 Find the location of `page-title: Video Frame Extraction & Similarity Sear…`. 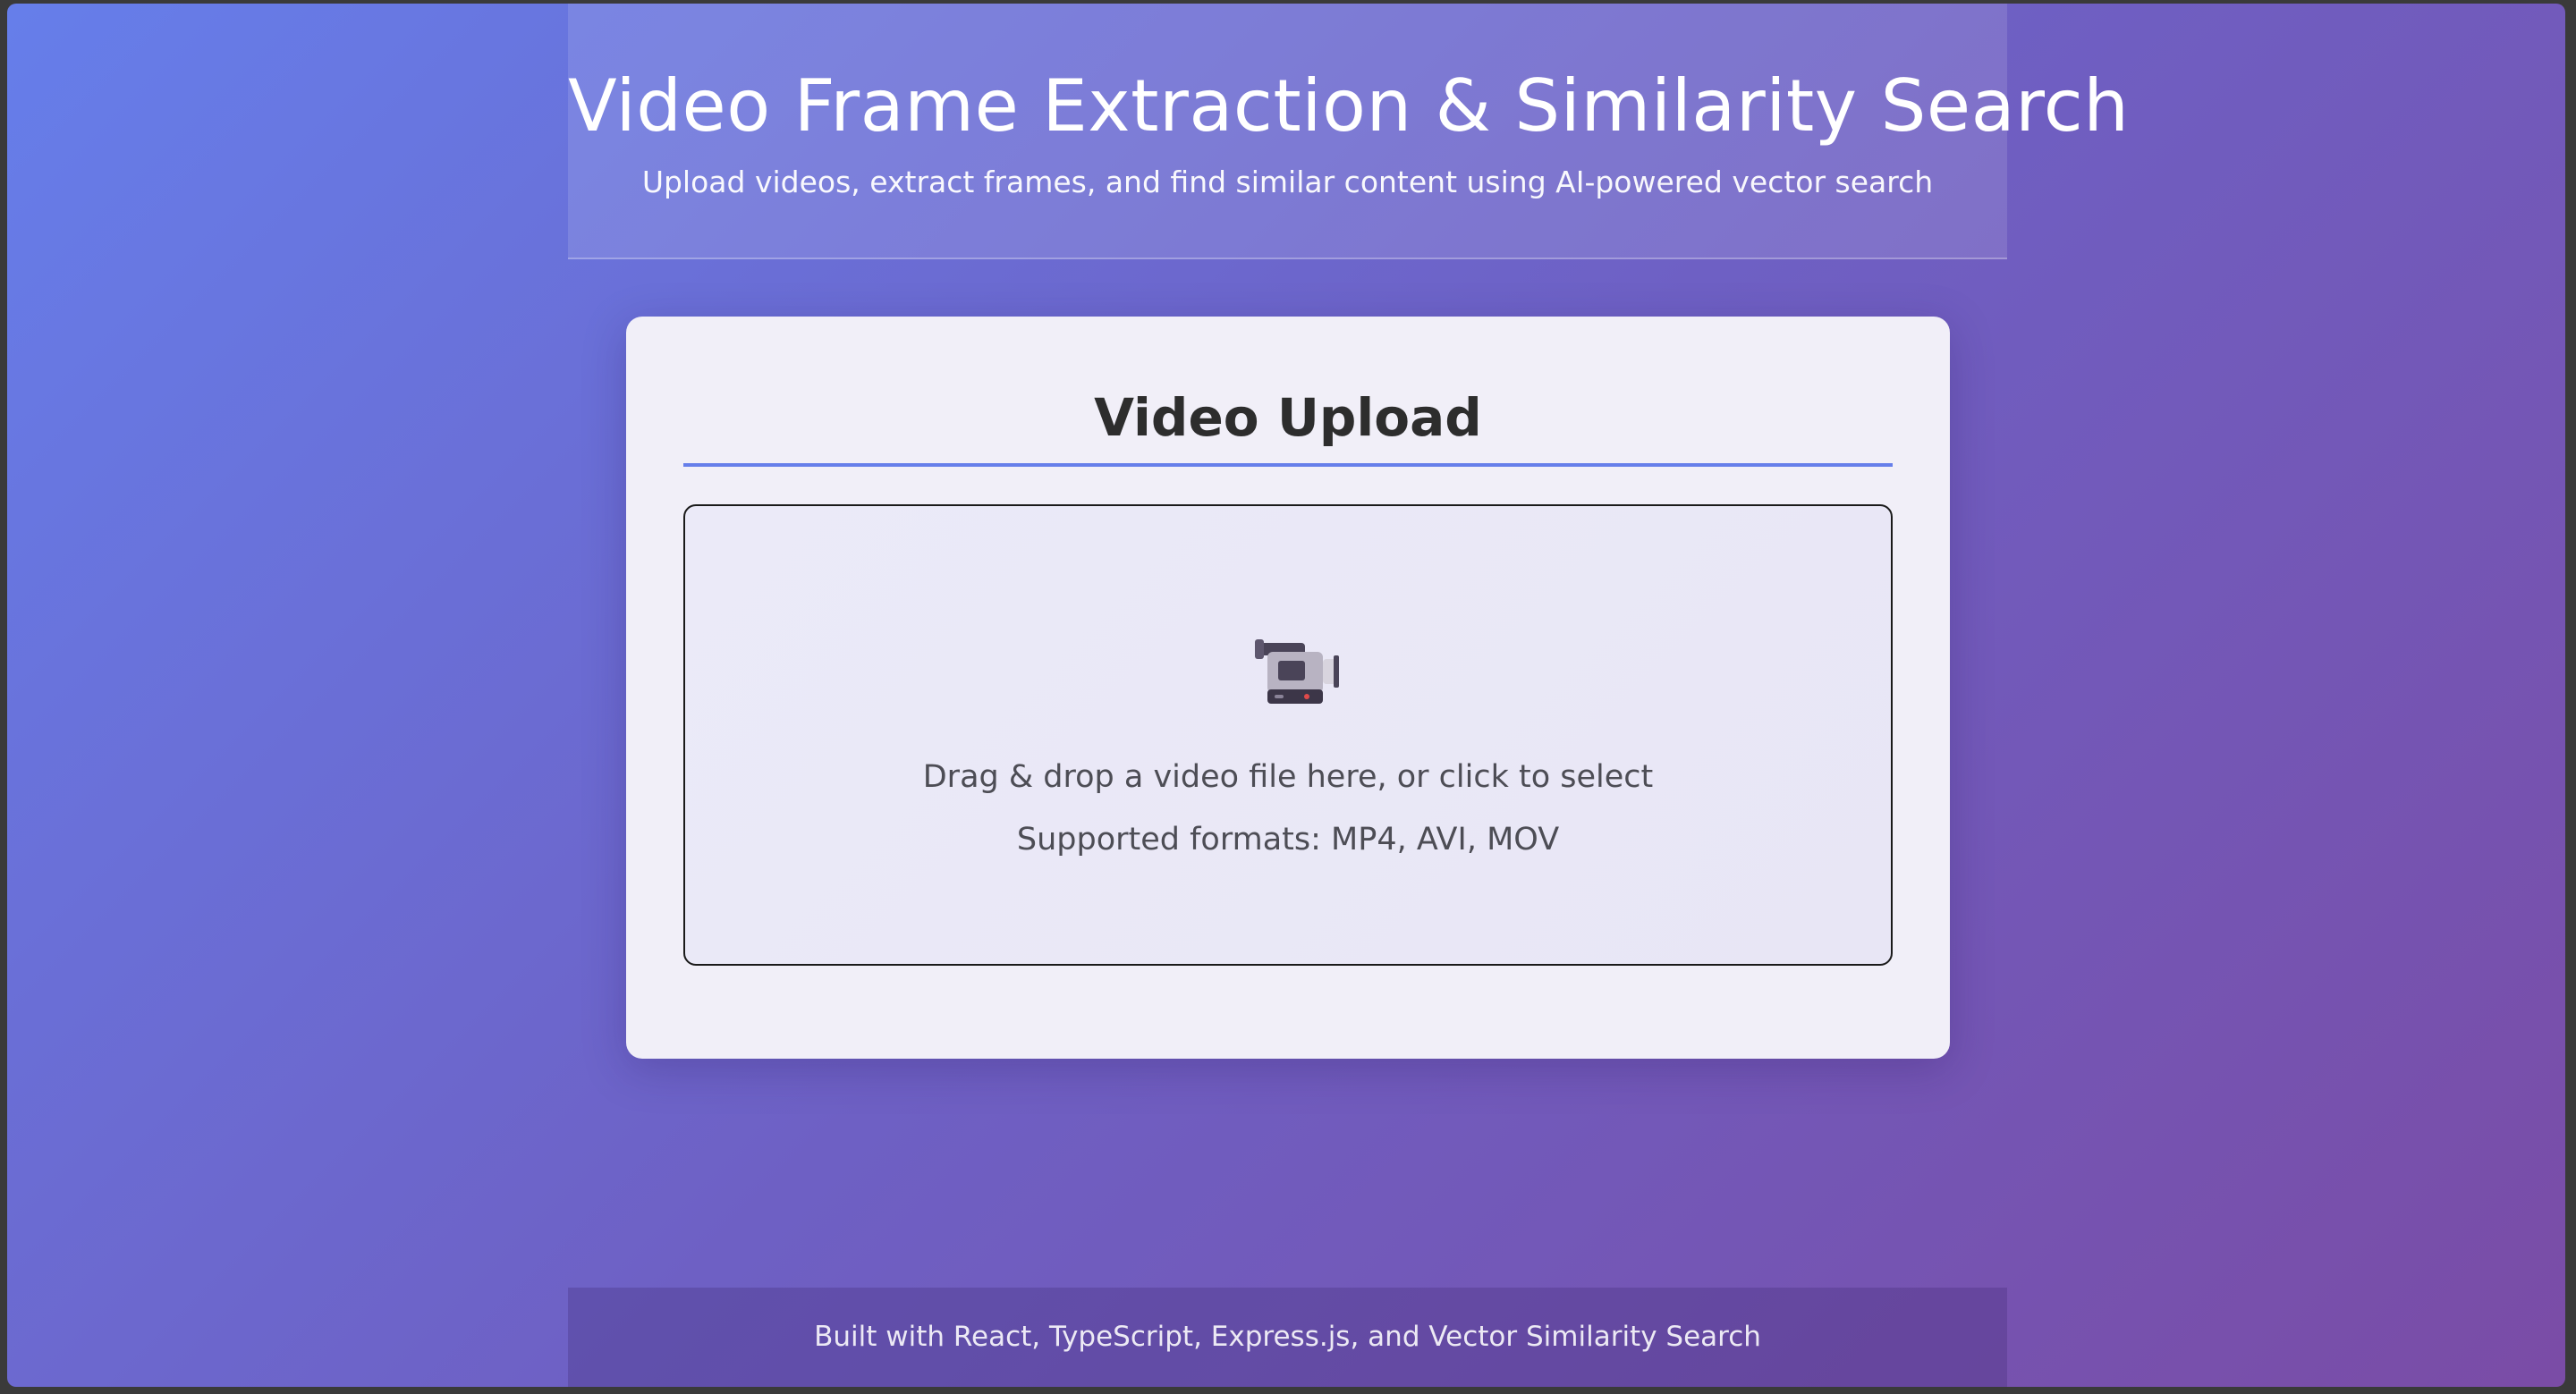

page-title: Video Frame Extraction & Similarity Sear… is located at coordinates (1349, 106).